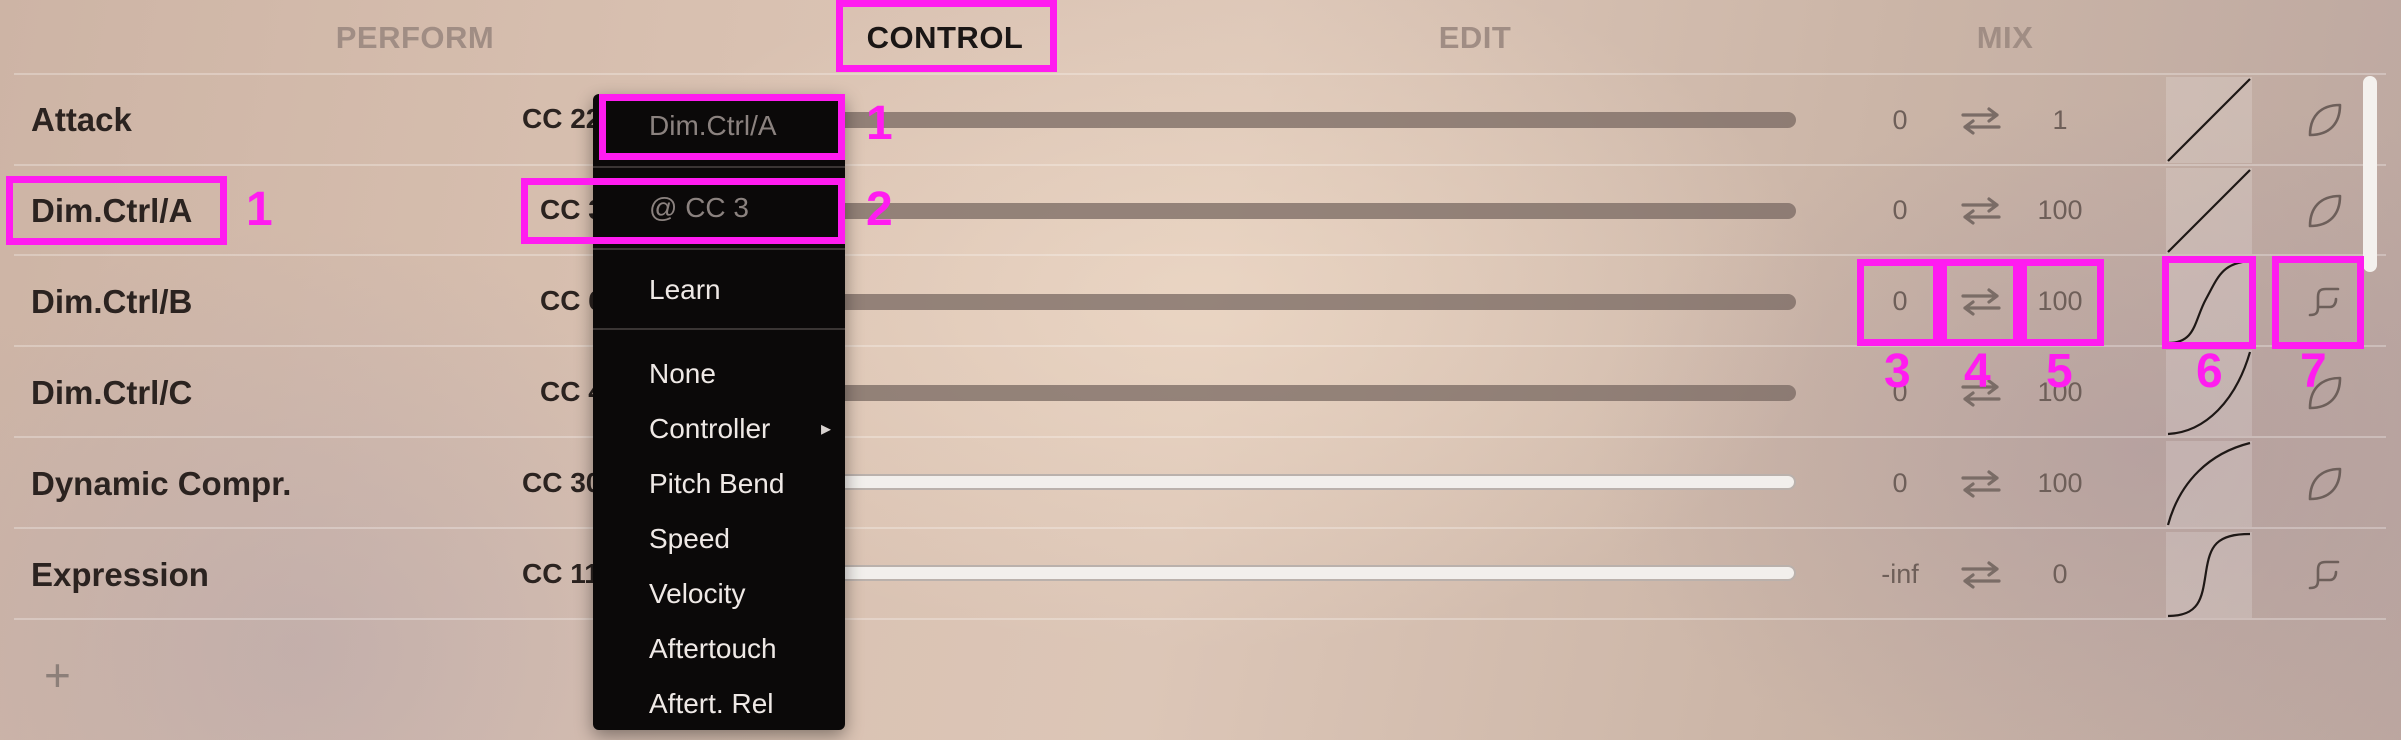  Describe the element at coordinates (722, 127) in the screenshot. I see `highlight-menu-header` at that location.